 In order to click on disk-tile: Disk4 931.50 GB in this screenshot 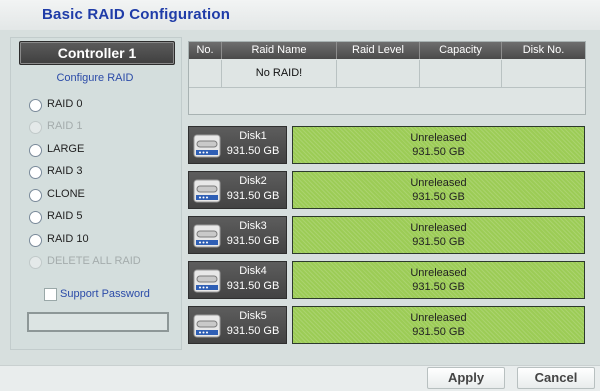, I will do `click(237, 280)`.